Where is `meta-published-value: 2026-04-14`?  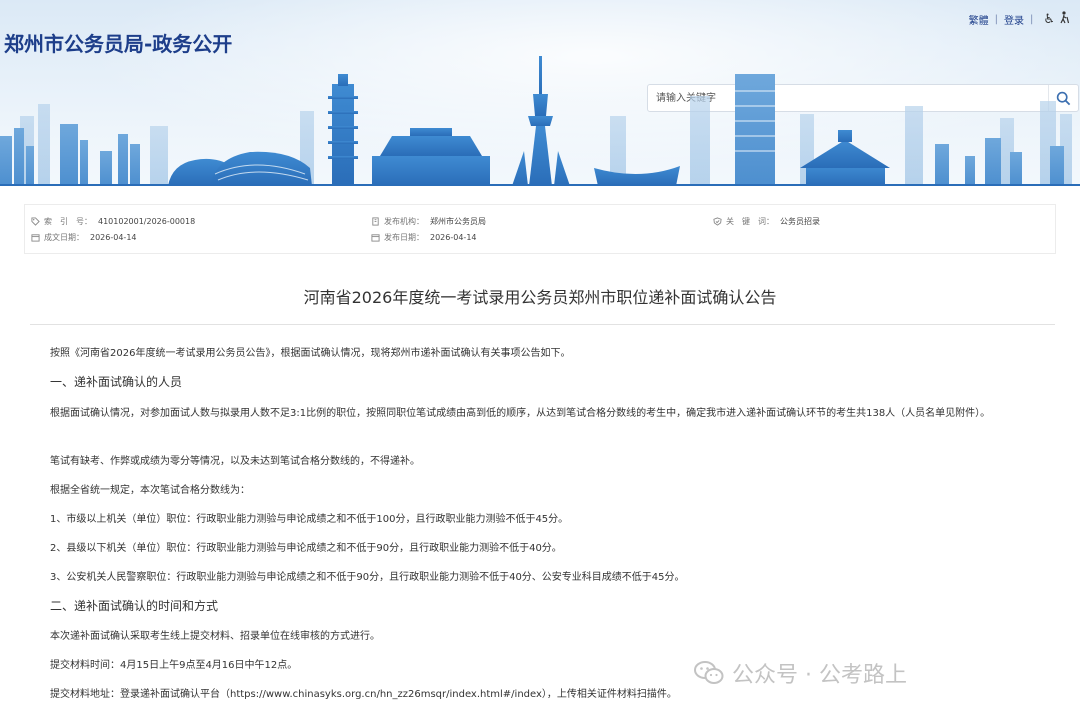
meta-published-value: 2026-04-14 is located at coordinates (453, 237).